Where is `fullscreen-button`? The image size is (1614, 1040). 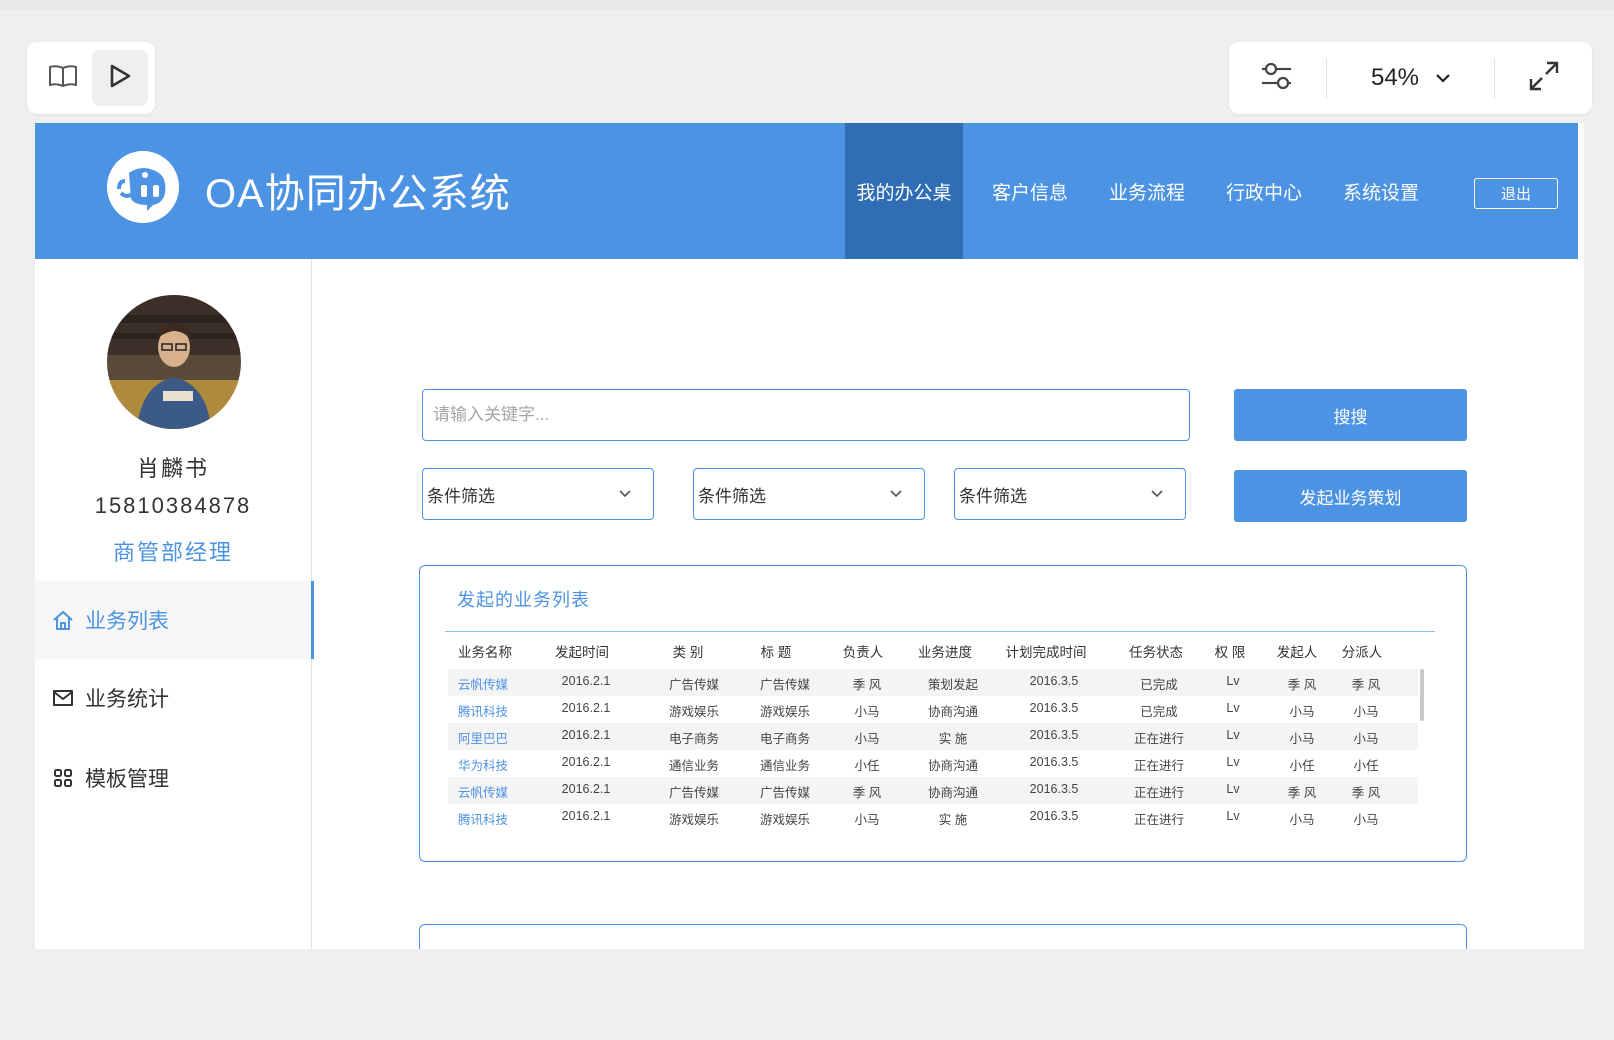
fullscreen-button is located at coordinates (1544, 78).